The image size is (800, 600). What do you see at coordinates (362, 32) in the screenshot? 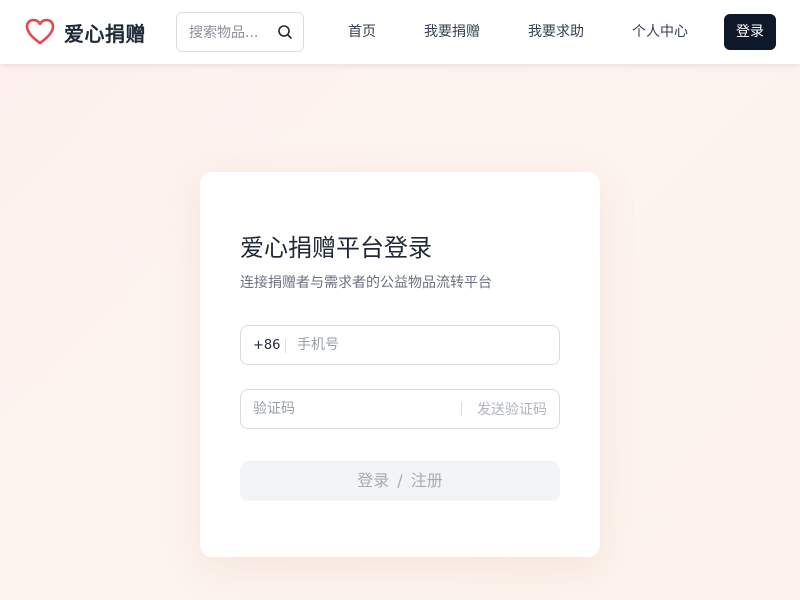
I see `nav-home: 首页` at bounding box center [362, 32].